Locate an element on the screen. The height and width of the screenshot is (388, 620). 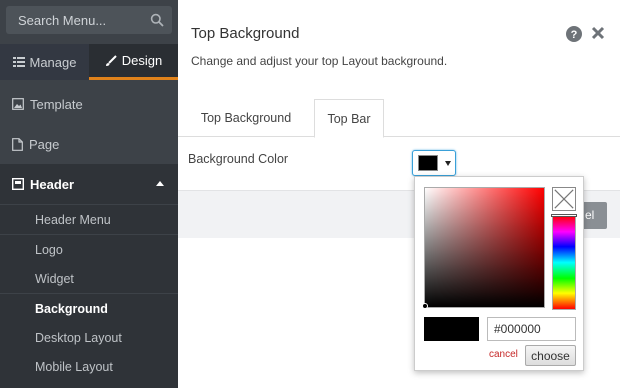
background-color-label: Background Color is located at coordinates (238, 159).